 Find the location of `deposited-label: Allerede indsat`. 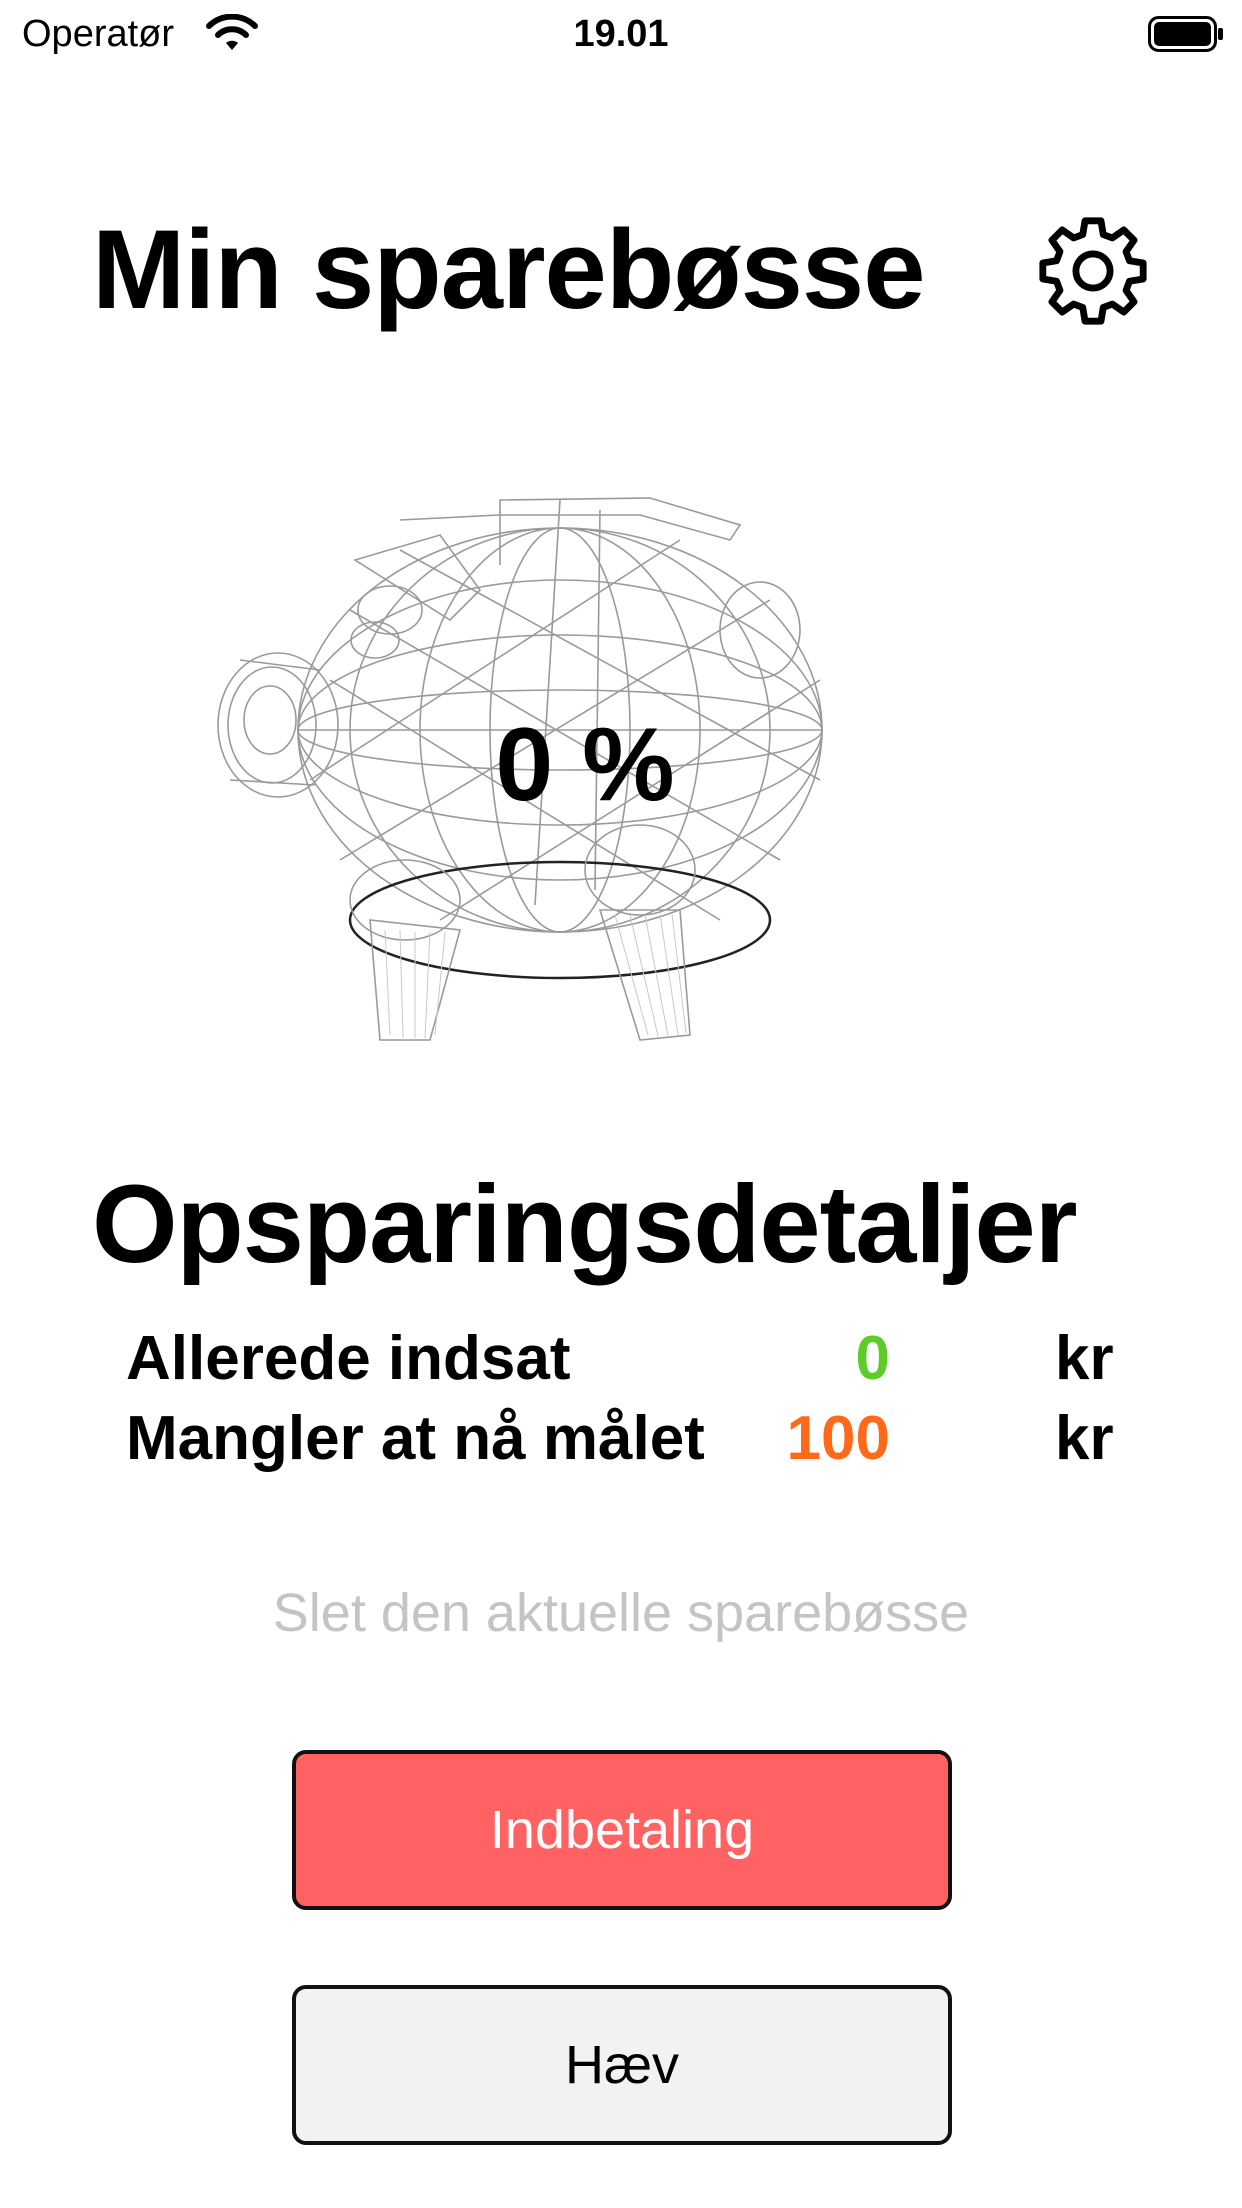

deposited-label: Allerede indsat is located at coordinates (348, 1358).